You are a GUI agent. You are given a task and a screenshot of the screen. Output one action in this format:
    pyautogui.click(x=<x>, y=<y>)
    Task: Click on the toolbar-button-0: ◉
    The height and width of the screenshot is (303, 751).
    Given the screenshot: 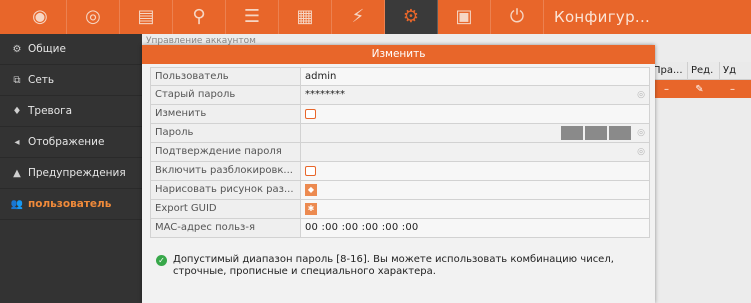 What is the action you would take?
    pyautogui.click(x=40, y=17)
    